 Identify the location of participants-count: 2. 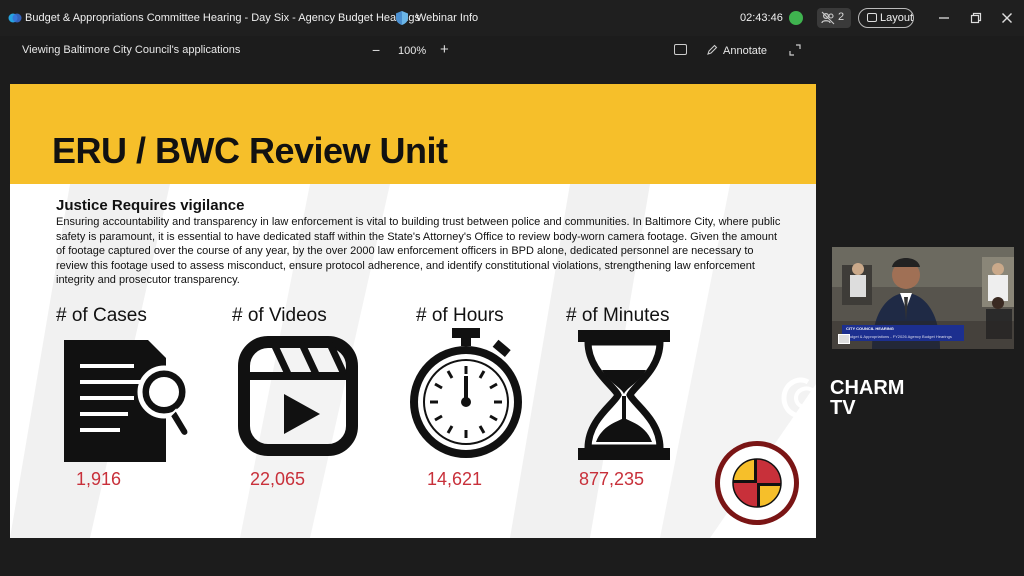
(841, 17).